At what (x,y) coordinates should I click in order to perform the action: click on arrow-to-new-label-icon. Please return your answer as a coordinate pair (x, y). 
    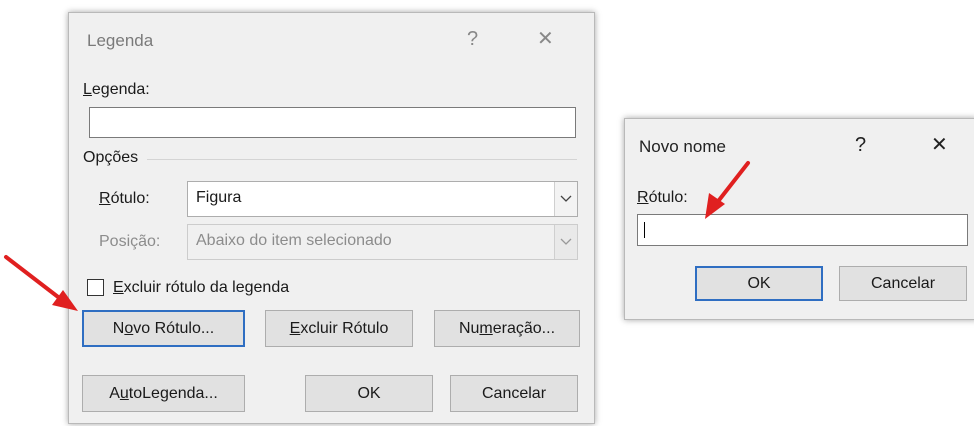
    Looking at the image, I should click on (41, 283).